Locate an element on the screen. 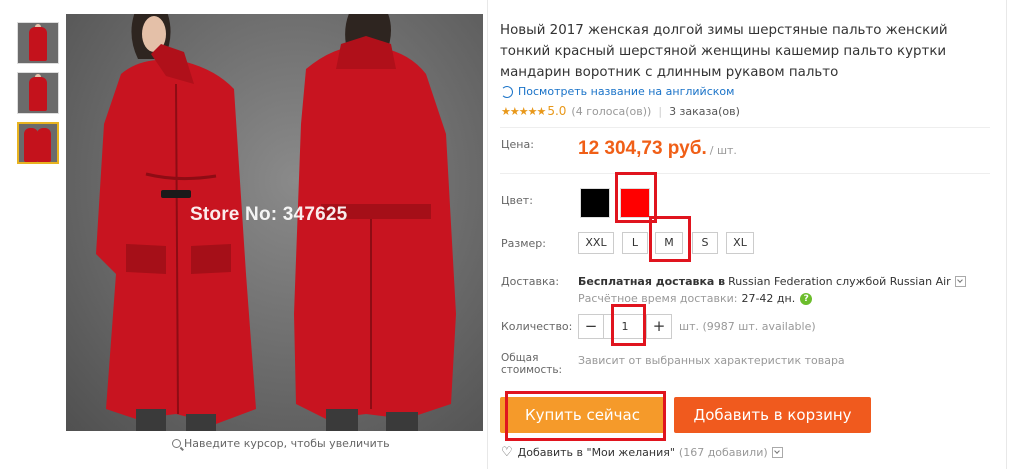 The image size is (1013, 469). panel-divider-right is located at coordinates (1006, 234).